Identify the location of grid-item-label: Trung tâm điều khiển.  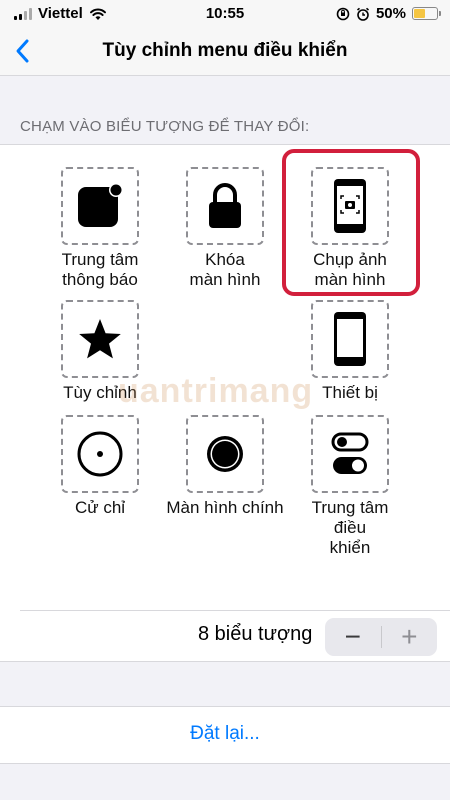
(350, 527).